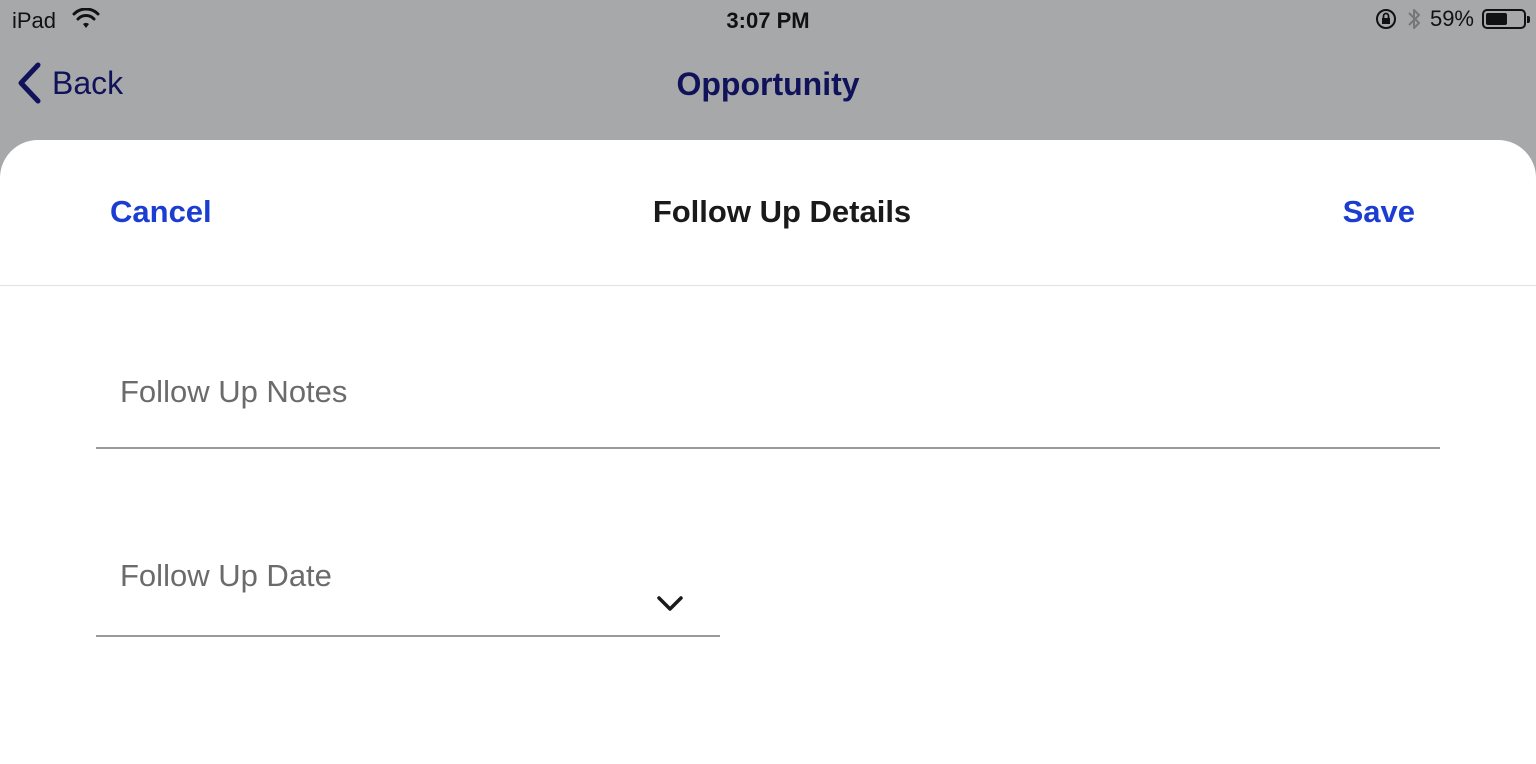 The image size is (1536, 764). What do you see at coordinates (1414, 19) in the screenshot?
I see `bluetooth-icon` at bounding box center [1414, 19].